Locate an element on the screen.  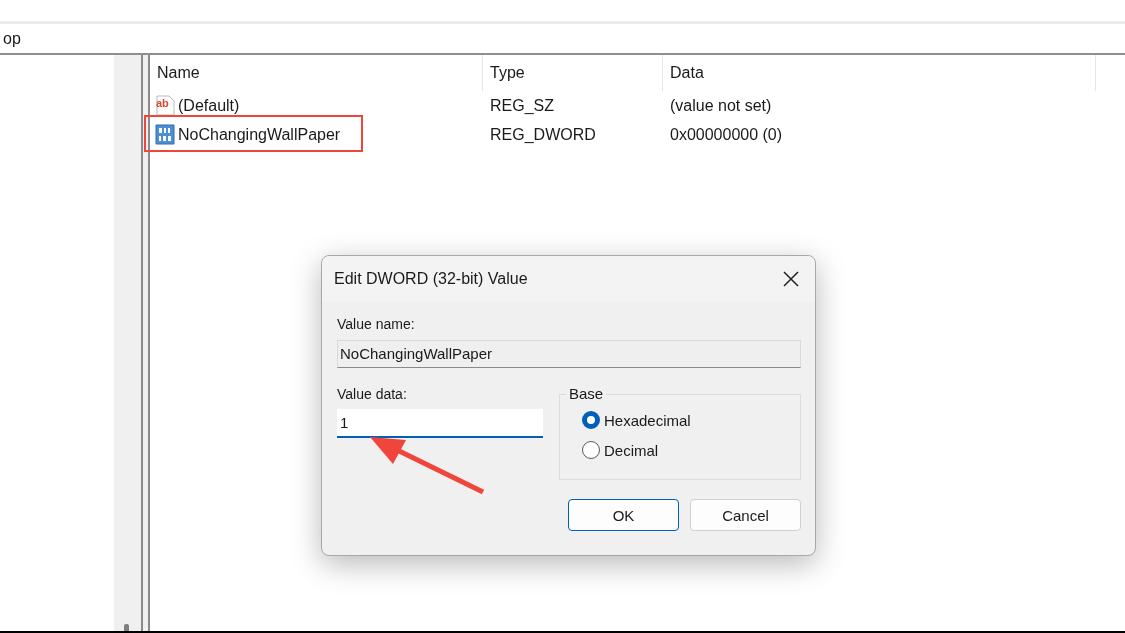
address-text: op is located at coordinates (12, 38).